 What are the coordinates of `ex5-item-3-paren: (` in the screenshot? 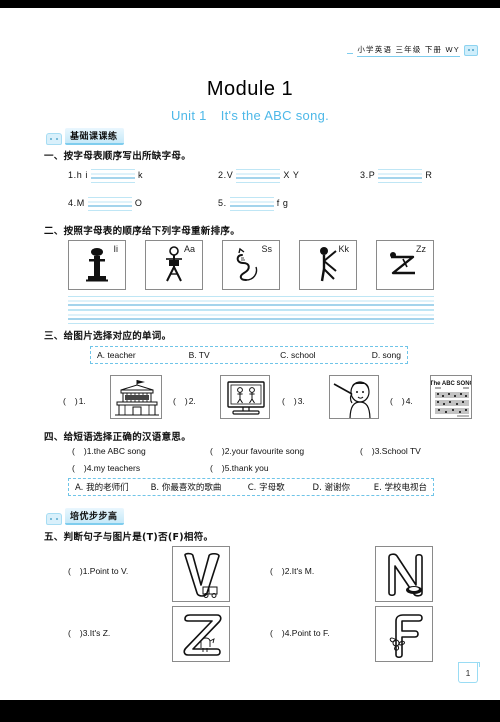 It's located at (74, 633).